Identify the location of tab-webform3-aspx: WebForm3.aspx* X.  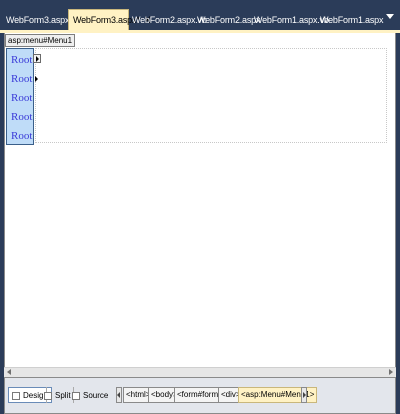
(109, 19).